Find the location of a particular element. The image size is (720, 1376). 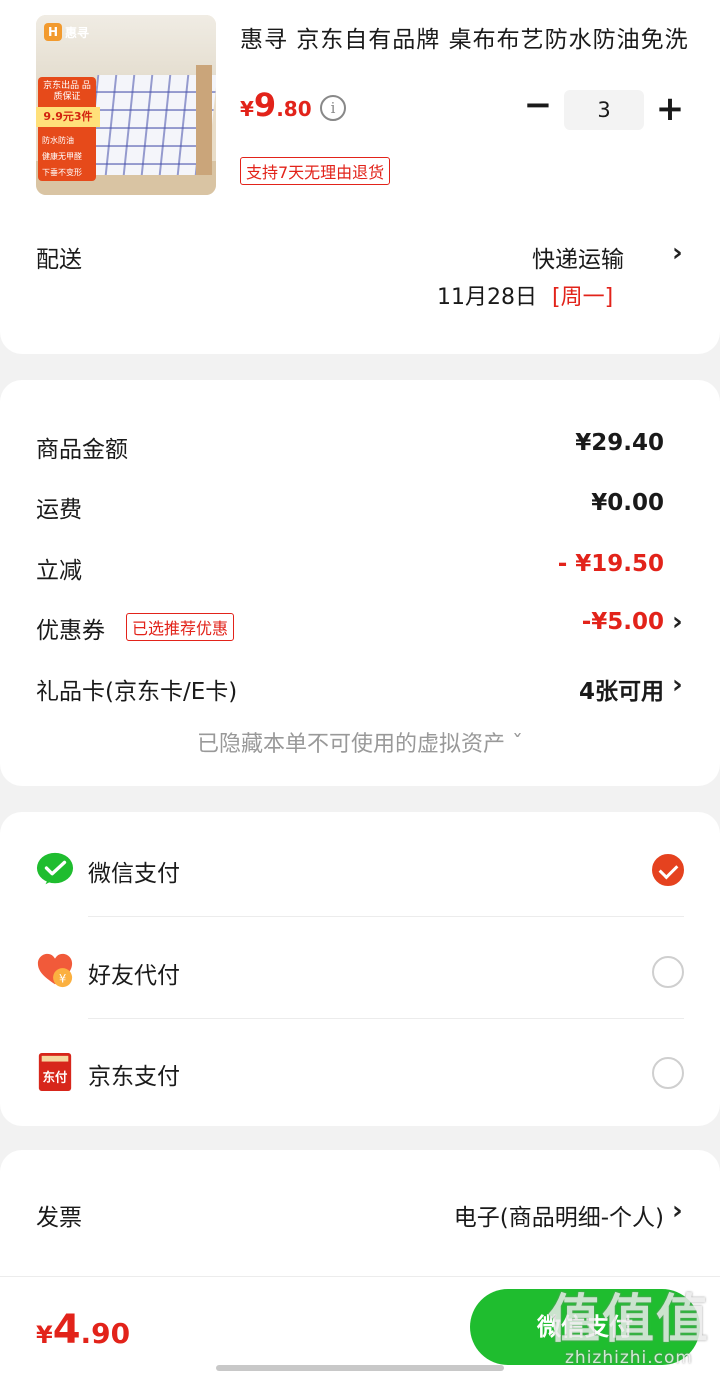

divider is located at coordinates (386, 916).